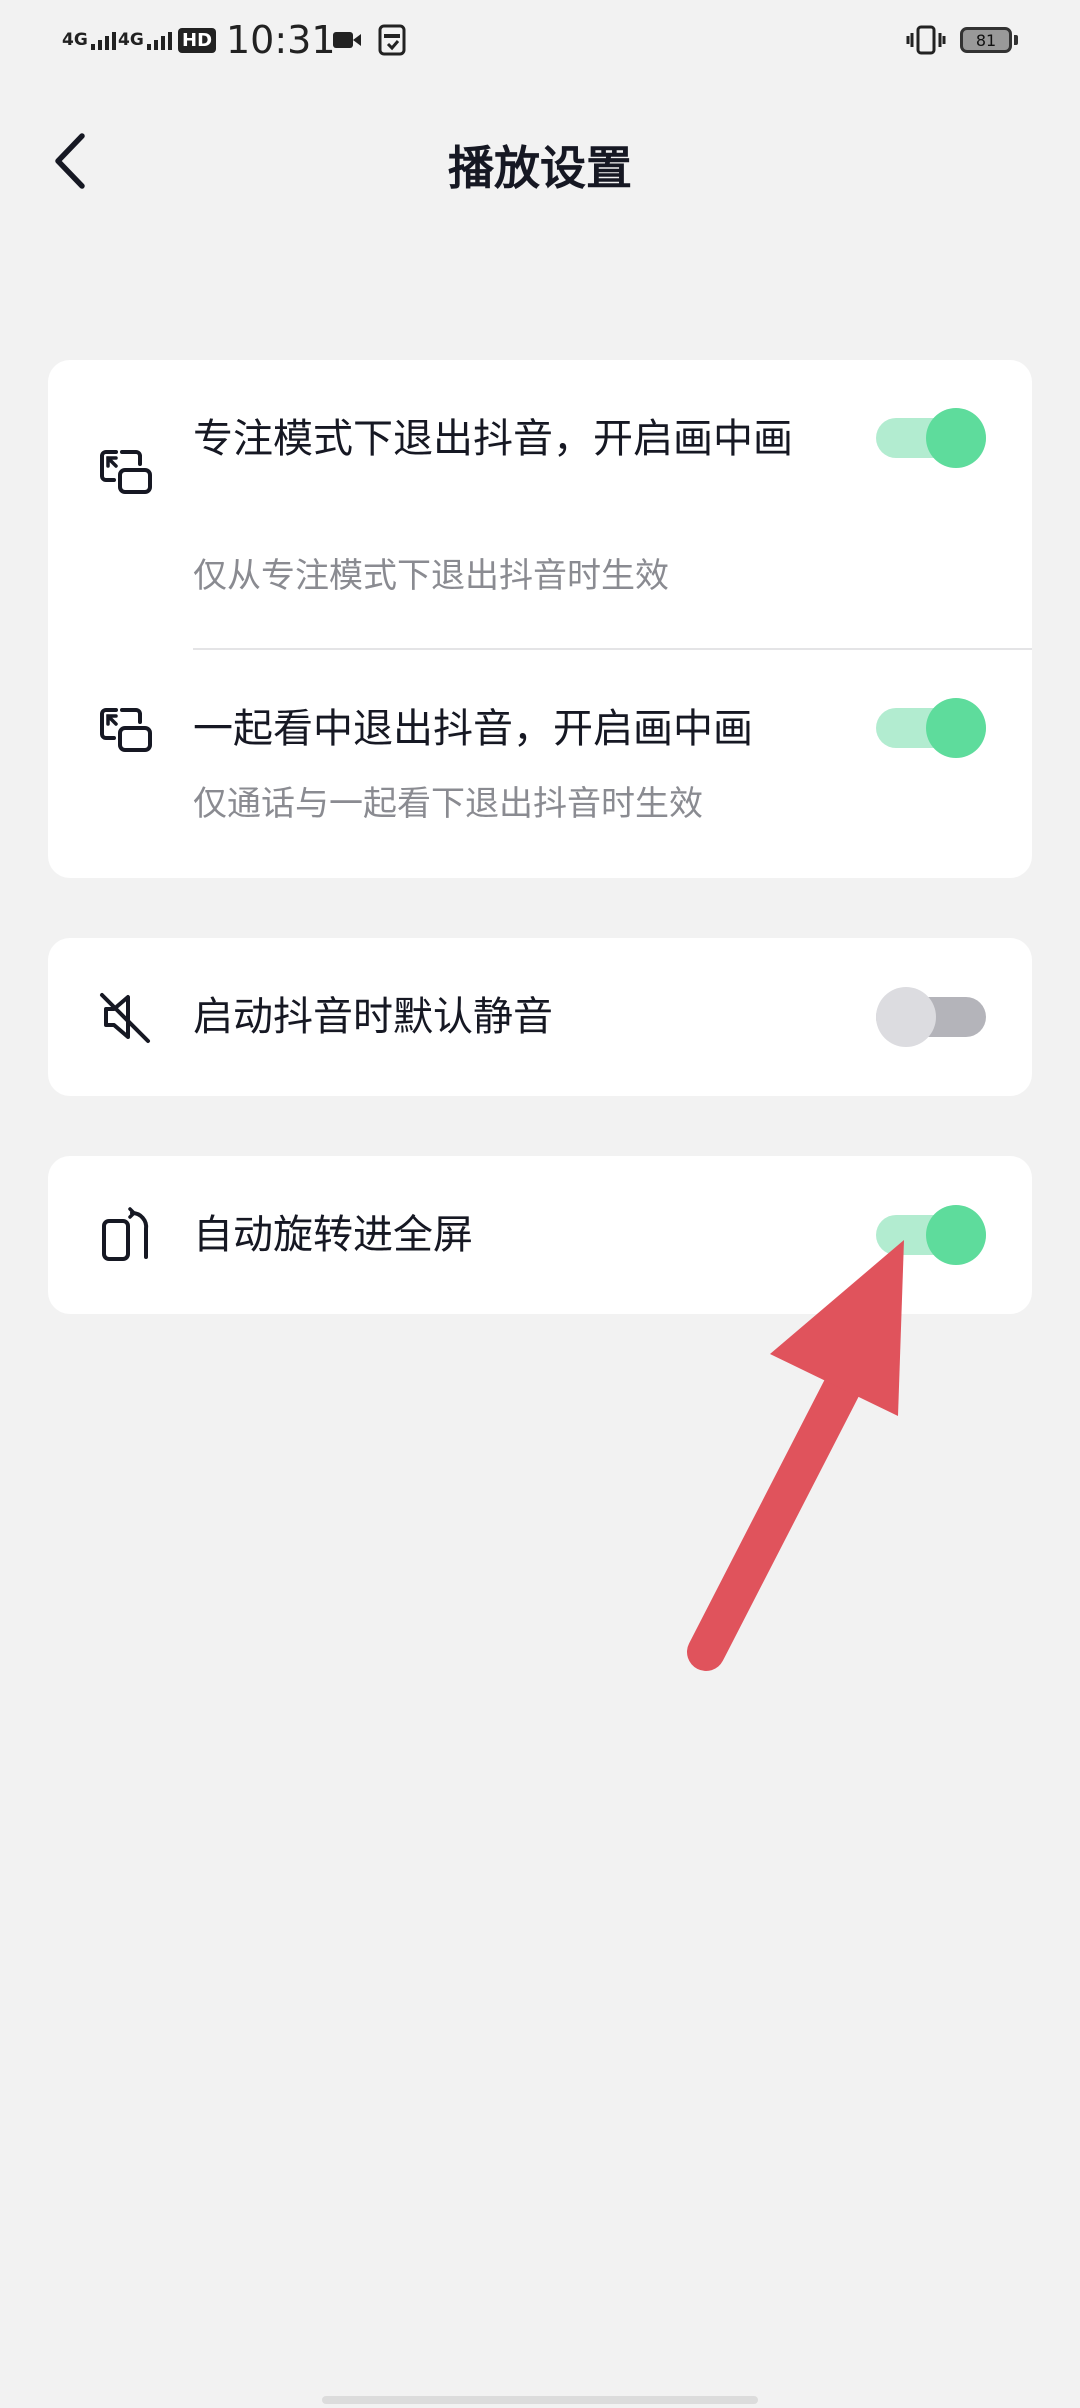 The width and height of the screenshot is (1080, 2408). I want to click on row-subtitle-focus-pip: 仅从专注模式下退出抖音时生效, so click(431, 576).